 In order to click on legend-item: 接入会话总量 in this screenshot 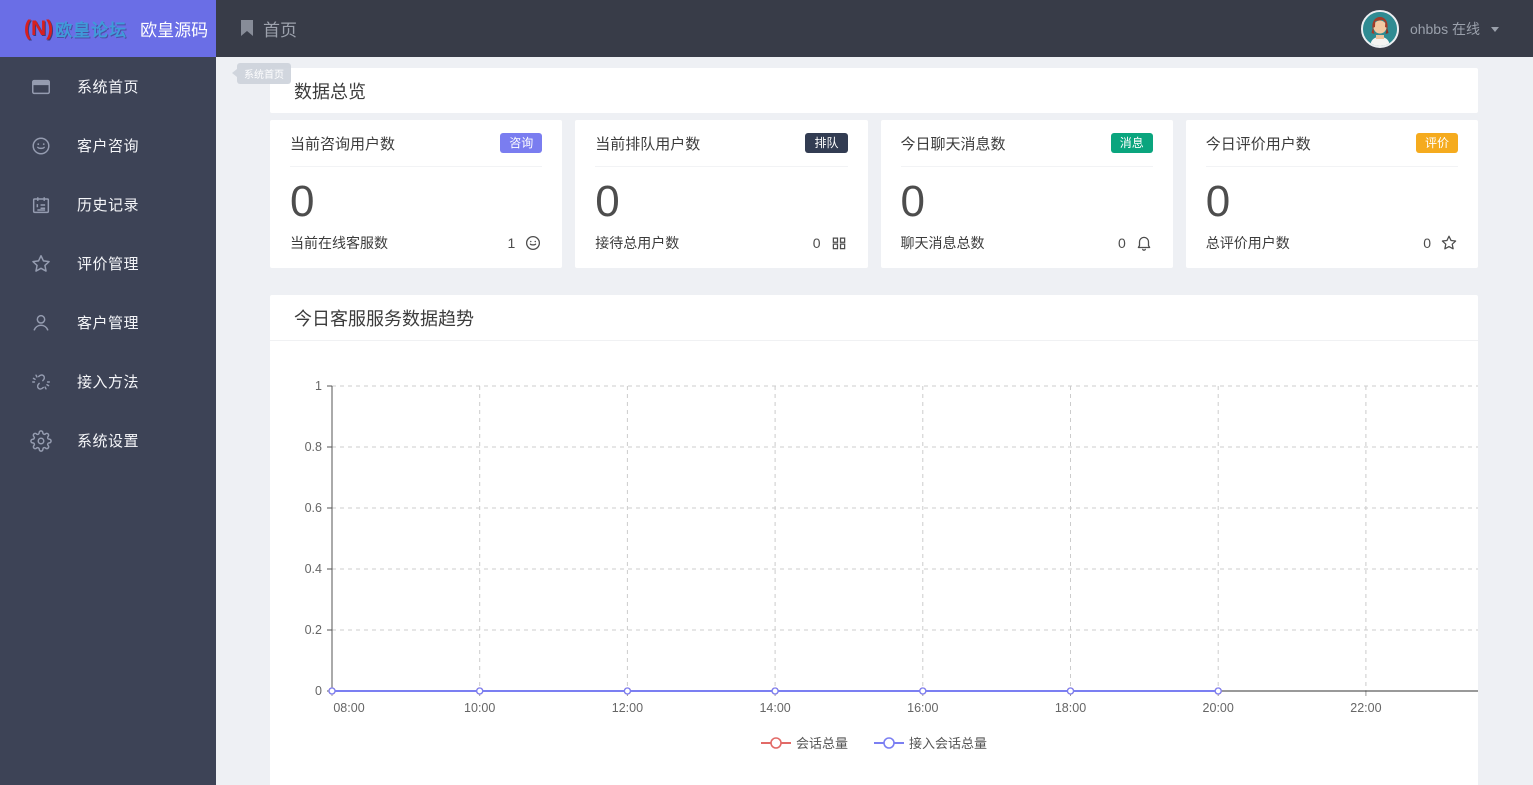, I will do `click(930, 742)`.